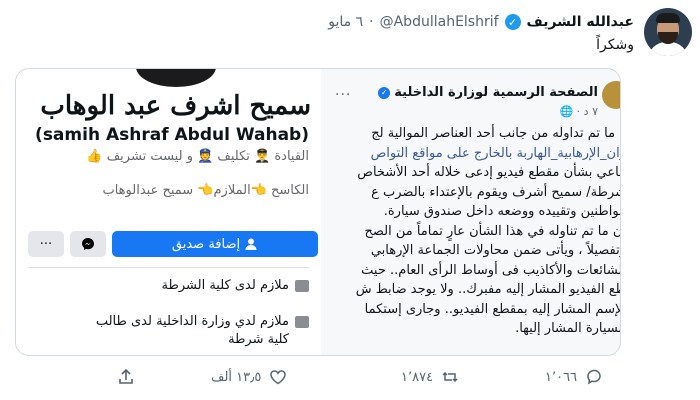  Describe the element at coordinates (594, 377) in the screenshot. I see `reply-icon` at that location.